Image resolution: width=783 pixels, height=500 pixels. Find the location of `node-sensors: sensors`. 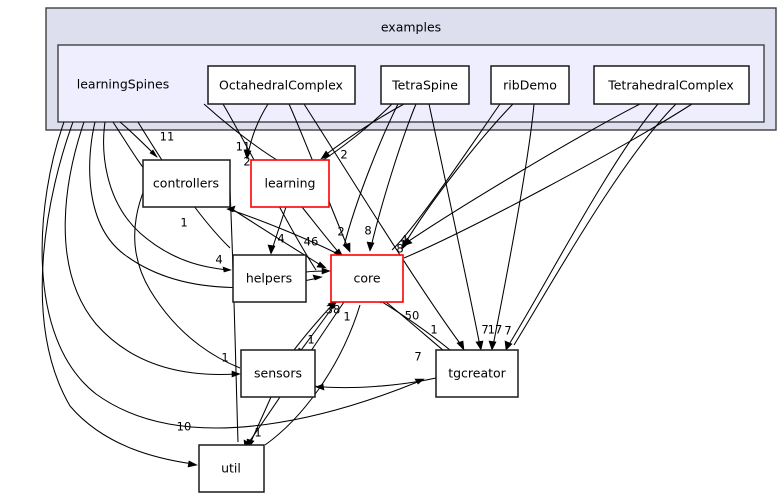

node-sensors: sensors is located at coordinates (278, 373).